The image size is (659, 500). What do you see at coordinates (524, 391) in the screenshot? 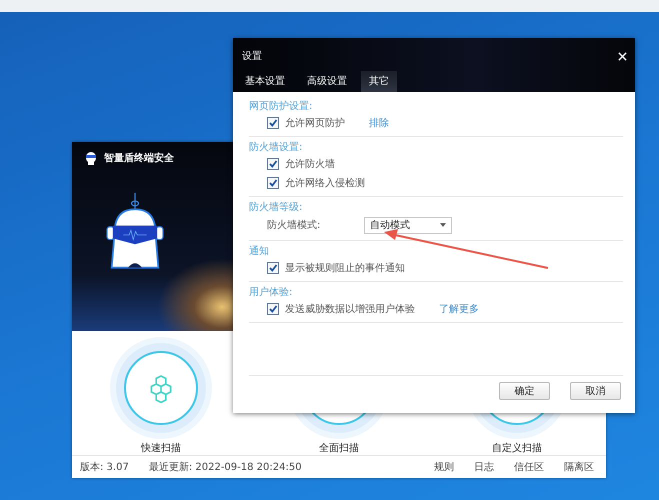
I see `dialog-button: 确定` at bounding box center [524, 391].